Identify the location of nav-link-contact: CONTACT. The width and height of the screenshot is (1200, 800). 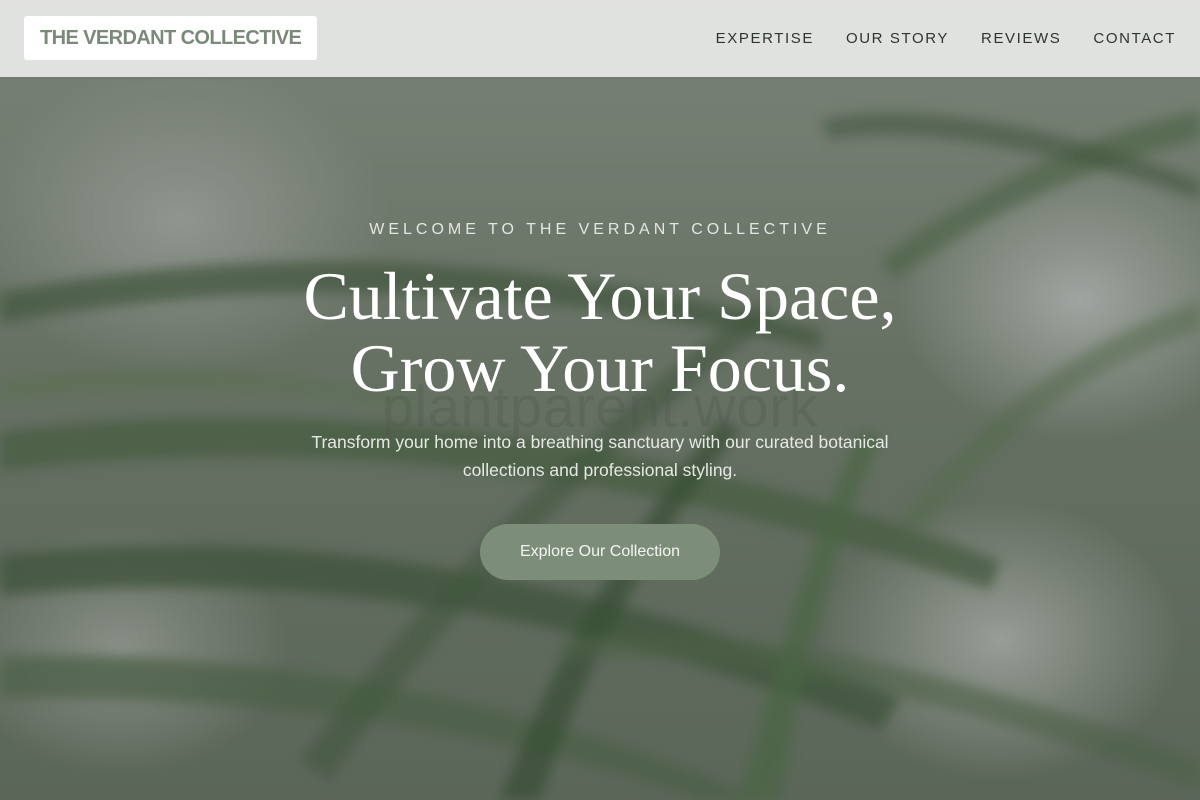
(1134, 38).